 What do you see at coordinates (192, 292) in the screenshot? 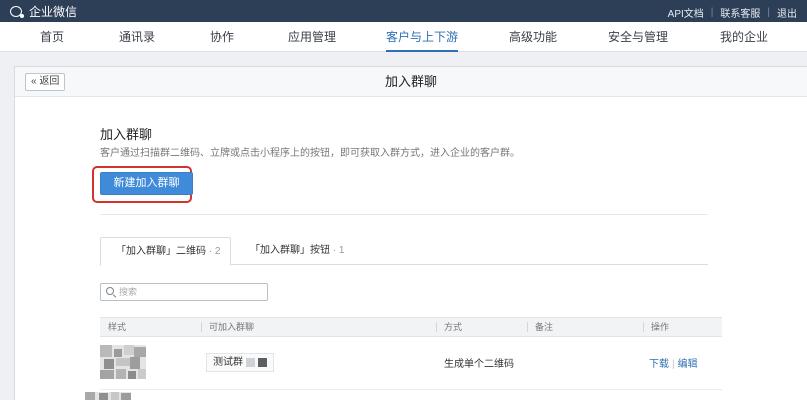
I see `search-input` at bounding box center [192, 292].